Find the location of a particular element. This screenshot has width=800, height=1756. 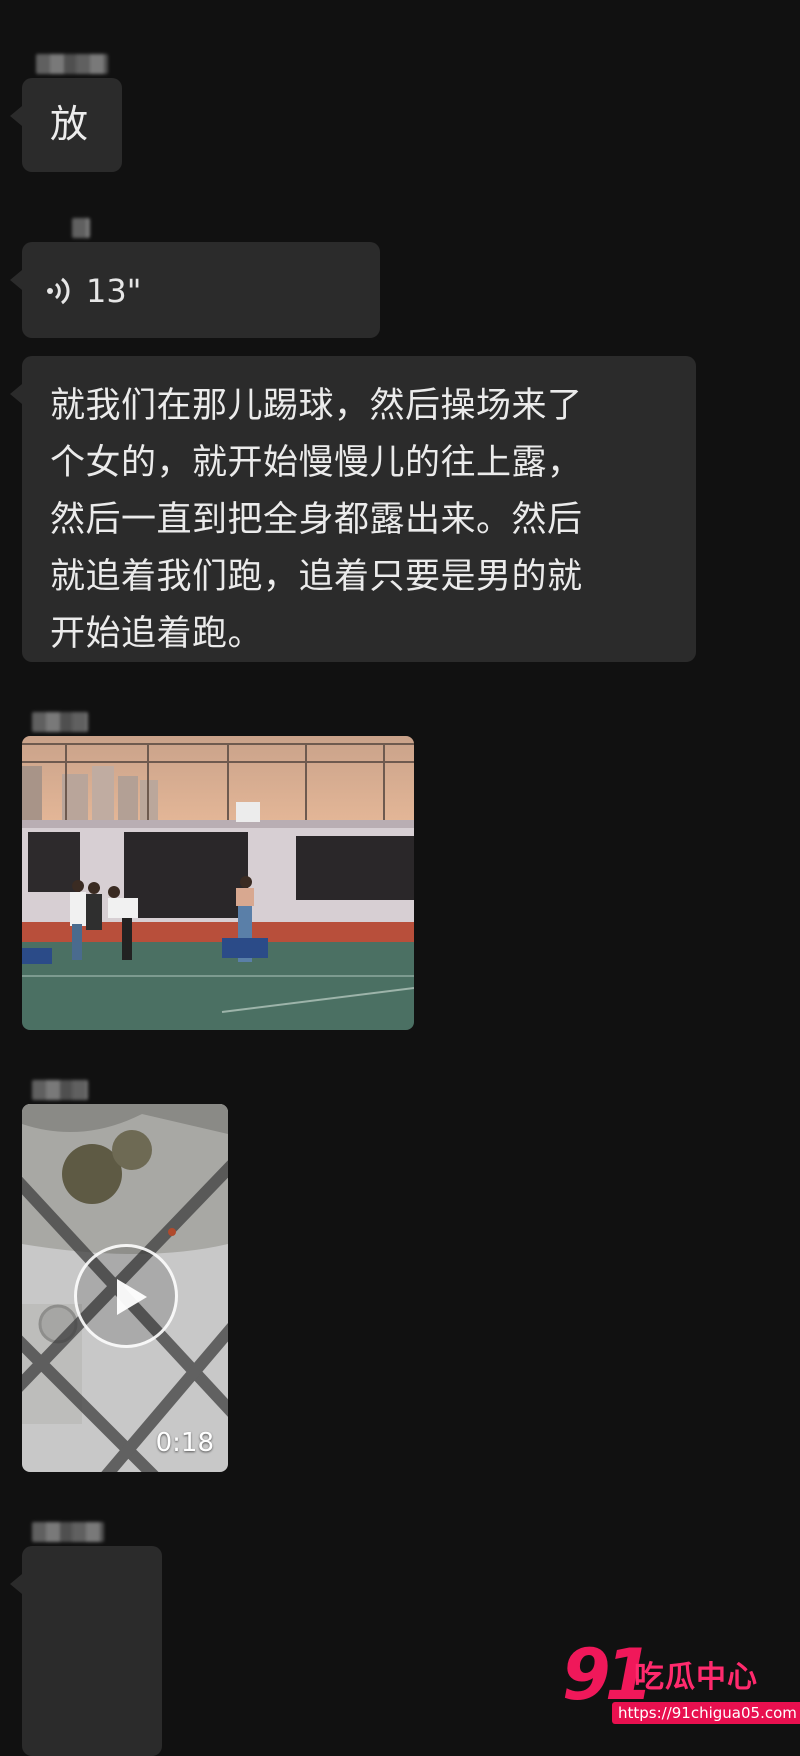

watermark-logo: 91 吃瓜中心 https://91chigua05.com is located at coordinates (681, 1685).